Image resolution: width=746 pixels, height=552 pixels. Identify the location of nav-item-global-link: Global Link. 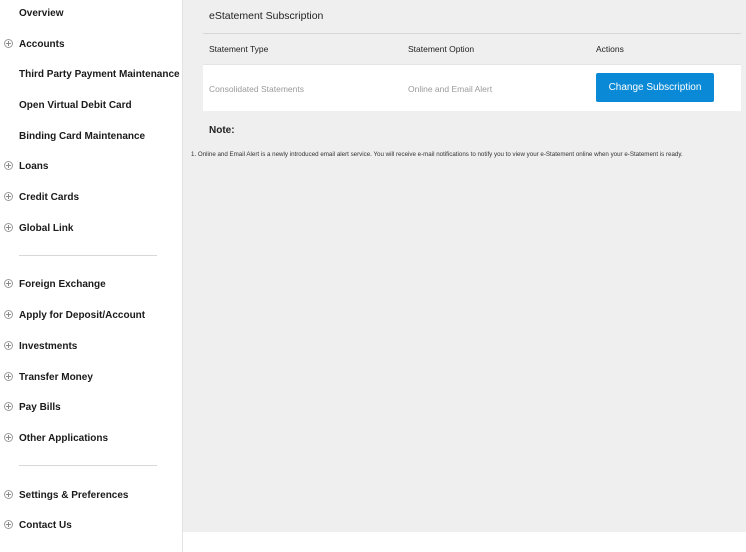
(91, 228).